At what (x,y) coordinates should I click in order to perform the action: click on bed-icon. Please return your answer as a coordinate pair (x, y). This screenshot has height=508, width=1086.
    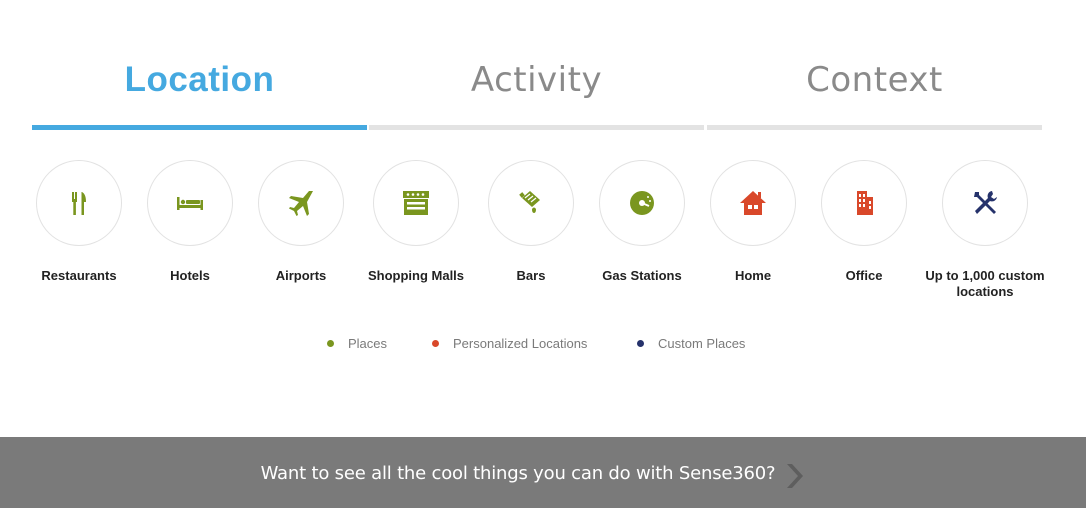
    Looking at the image, I should click on (190, 203).